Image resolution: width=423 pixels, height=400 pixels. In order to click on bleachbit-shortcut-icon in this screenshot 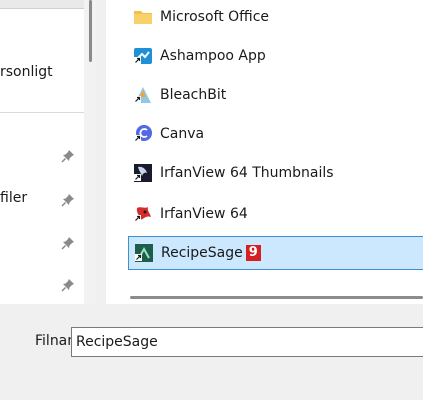, I will do `click(142, 95)`.